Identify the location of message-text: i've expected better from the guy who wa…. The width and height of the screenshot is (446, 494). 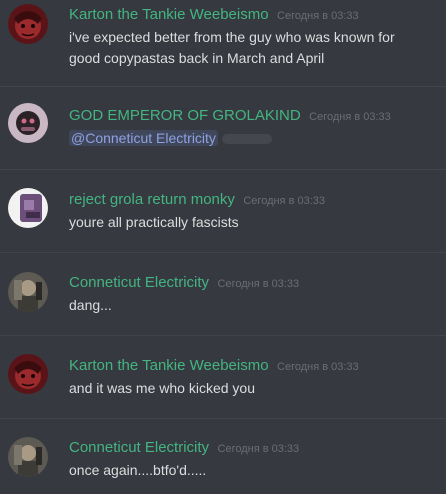
(232, 47).